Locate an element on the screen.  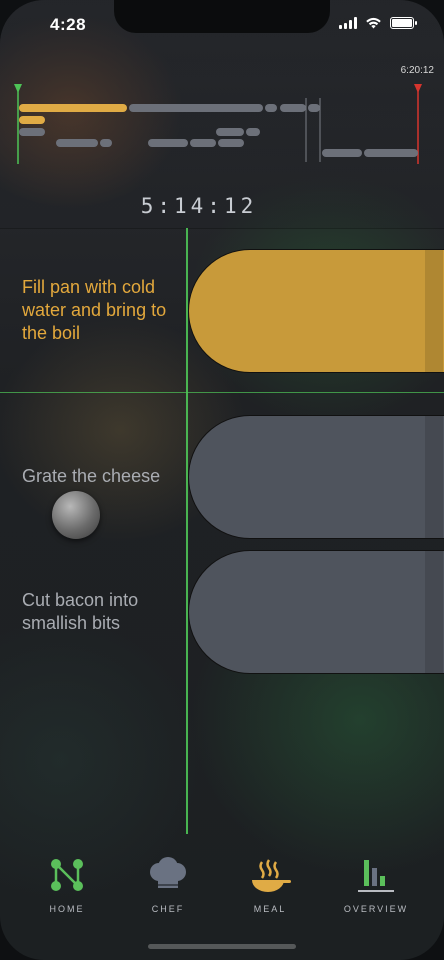
tab-meal-label: MEAL is located at coordinates (270, 909).